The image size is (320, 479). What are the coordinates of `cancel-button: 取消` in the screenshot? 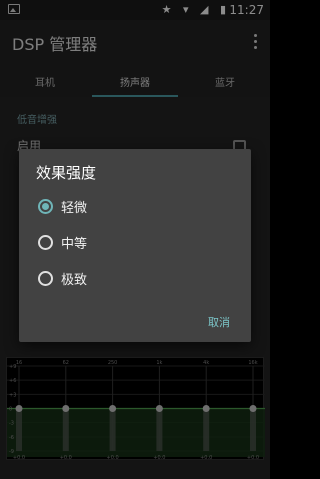 It's located at (219, 322).